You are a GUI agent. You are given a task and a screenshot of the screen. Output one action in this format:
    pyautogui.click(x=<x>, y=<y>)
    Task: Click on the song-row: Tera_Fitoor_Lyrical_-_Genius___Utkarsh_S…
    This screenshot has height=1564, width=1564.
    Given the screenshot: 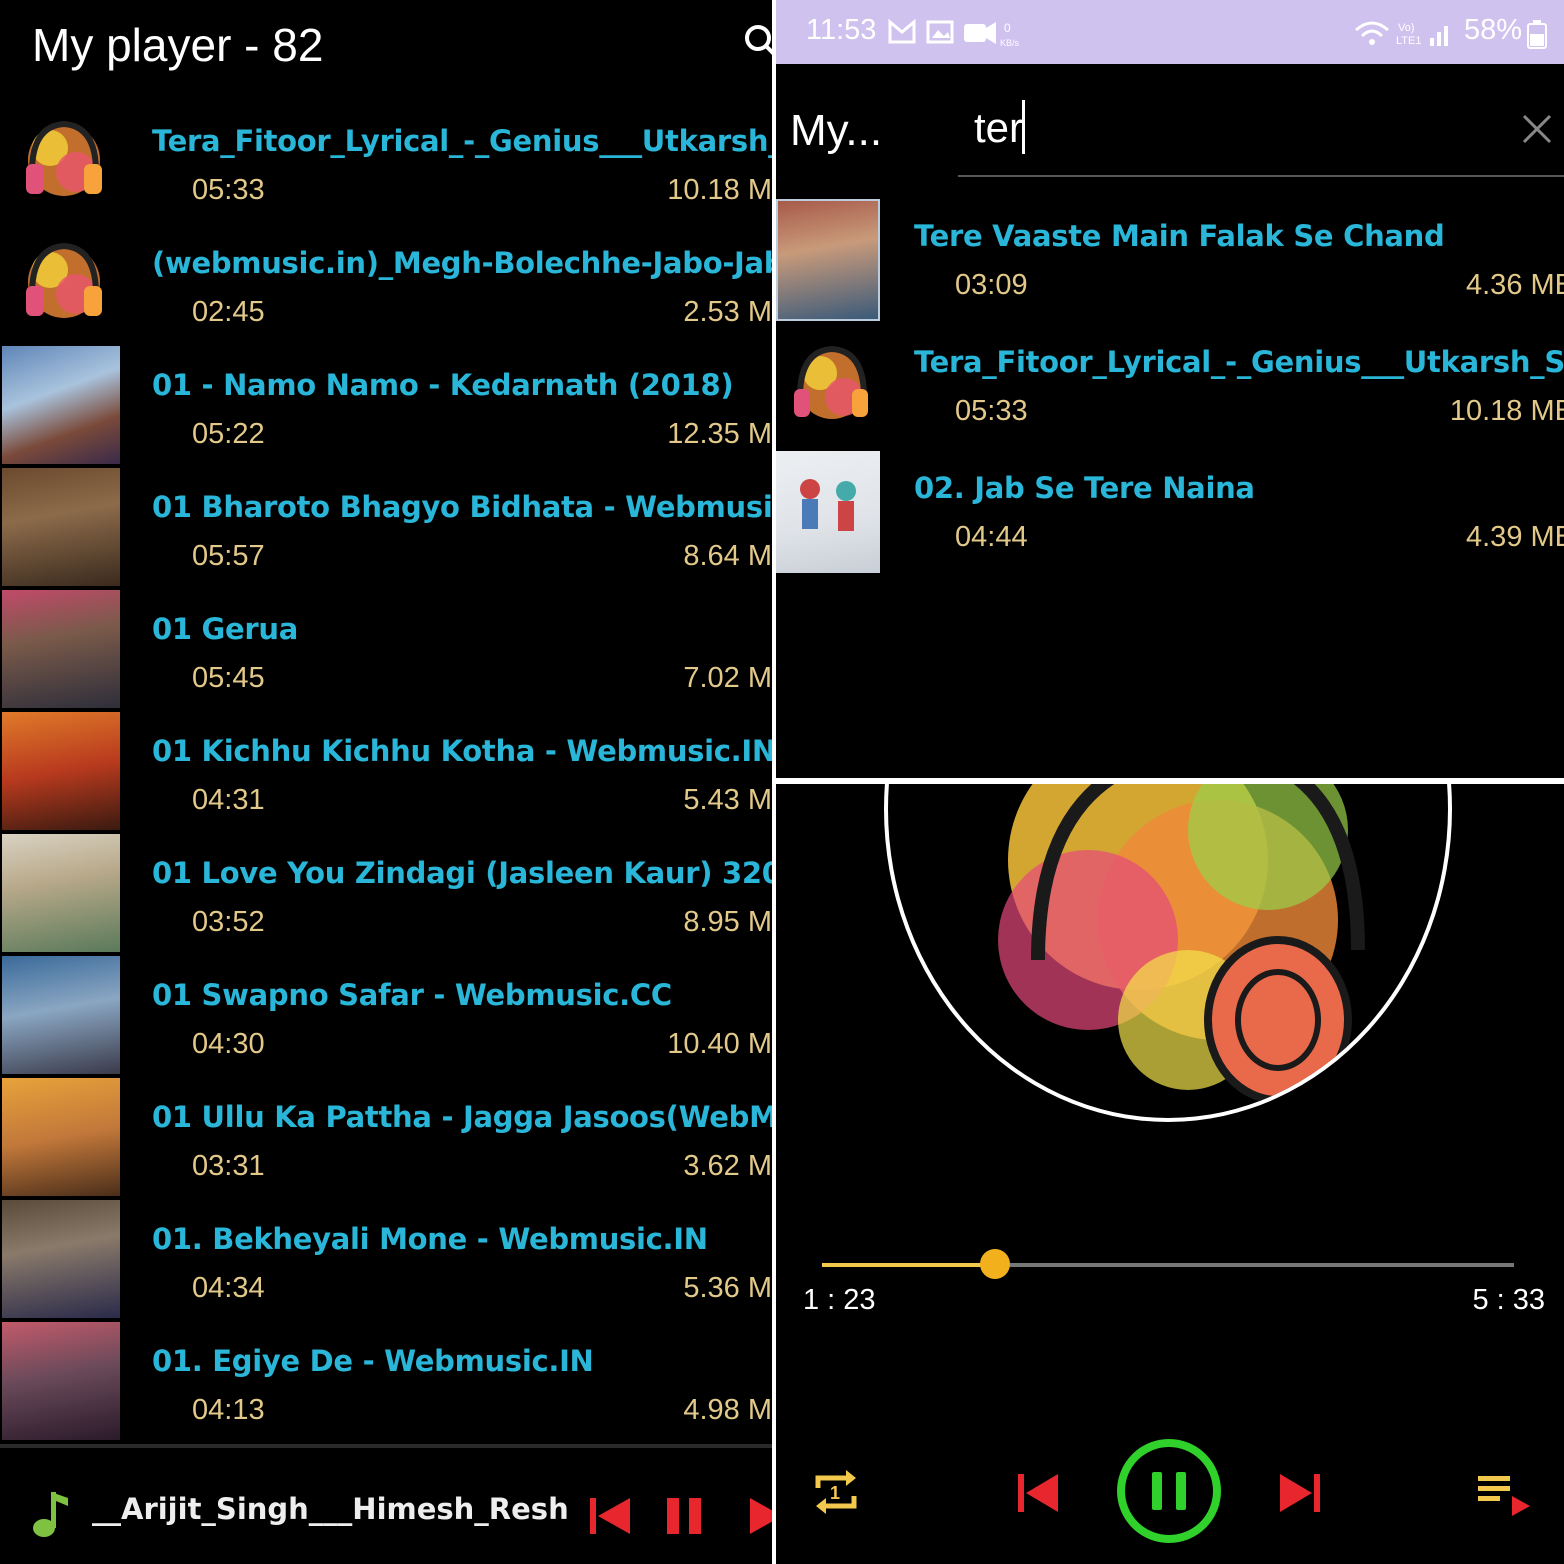 What is the action you would take?
    pyautogui.click(x=386, y=161)
    